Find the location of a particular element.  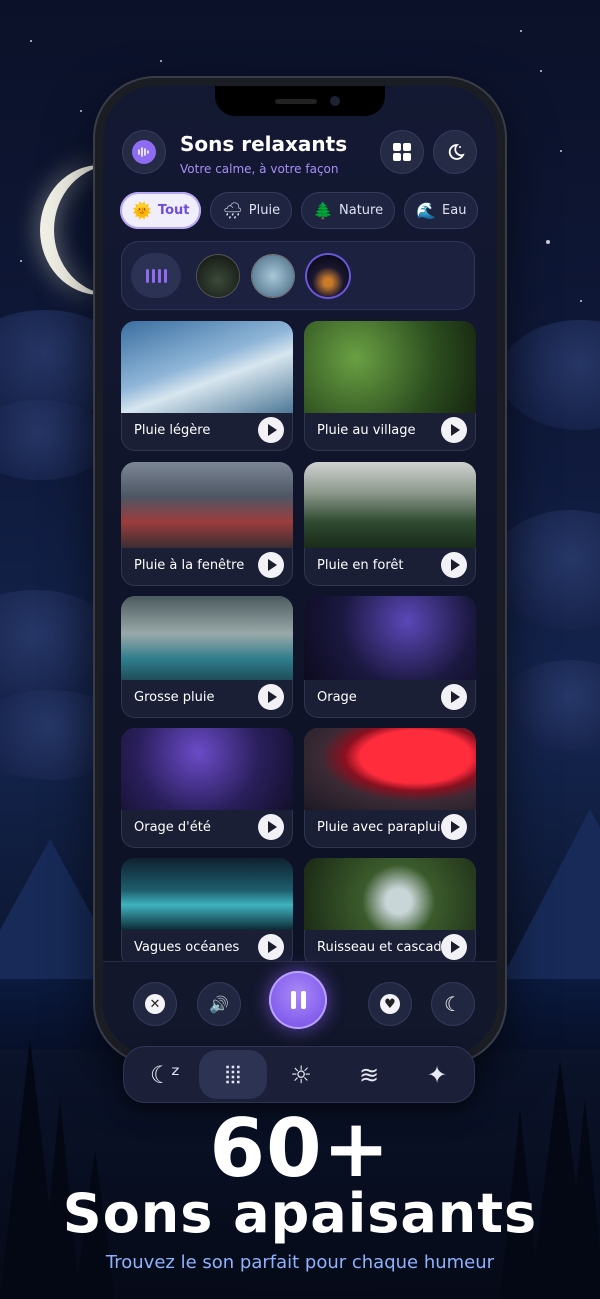

chip-eau: 🌊 Eau is located at coordinates (441, 210).